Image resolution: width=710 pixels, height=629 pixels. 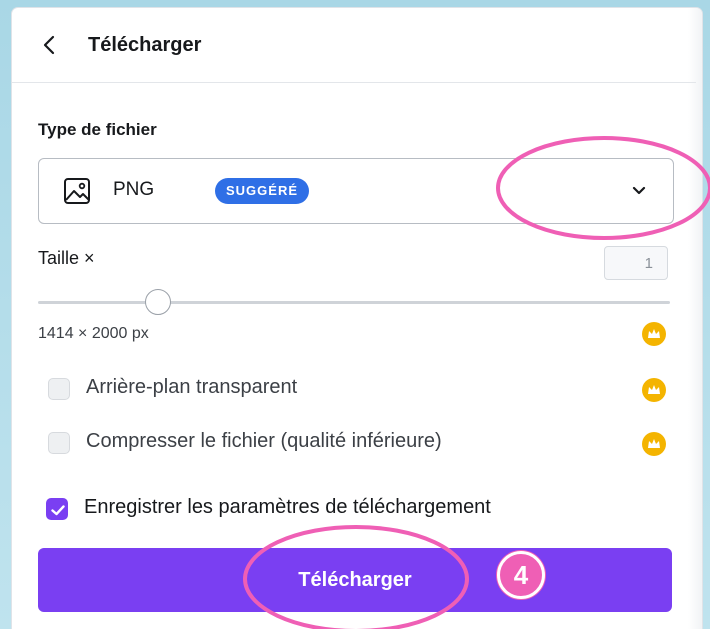 I want to click on file-type-label: Type de fichier, so click(x=97, y=129).